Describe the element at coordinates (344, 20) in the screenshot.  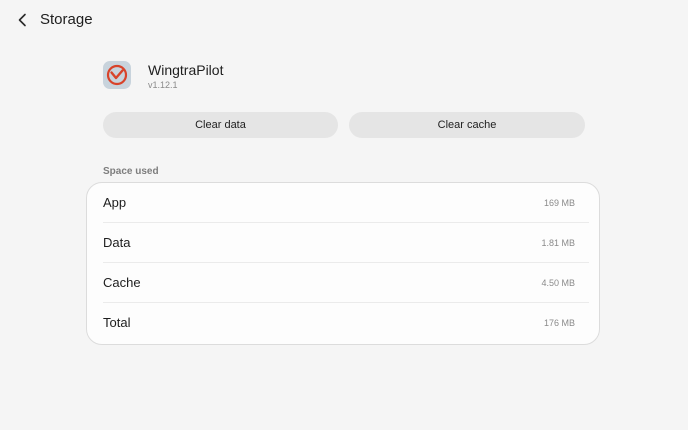
I see `app-bar: Storage` at that location.